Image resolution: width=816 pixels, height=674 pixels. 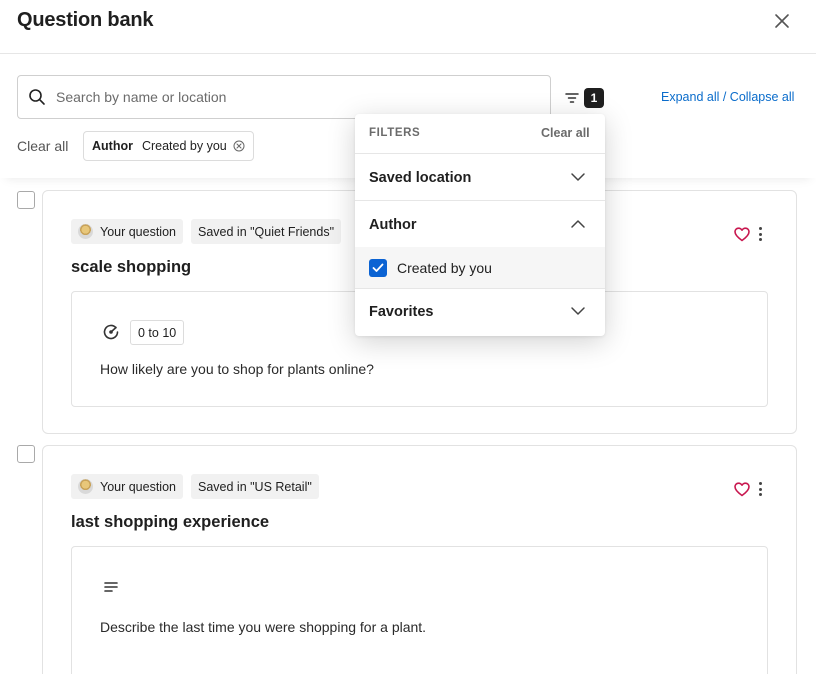 I want to click on question-tags: Your question Saved in "Quiet Friends", so click(x=206, y=231).